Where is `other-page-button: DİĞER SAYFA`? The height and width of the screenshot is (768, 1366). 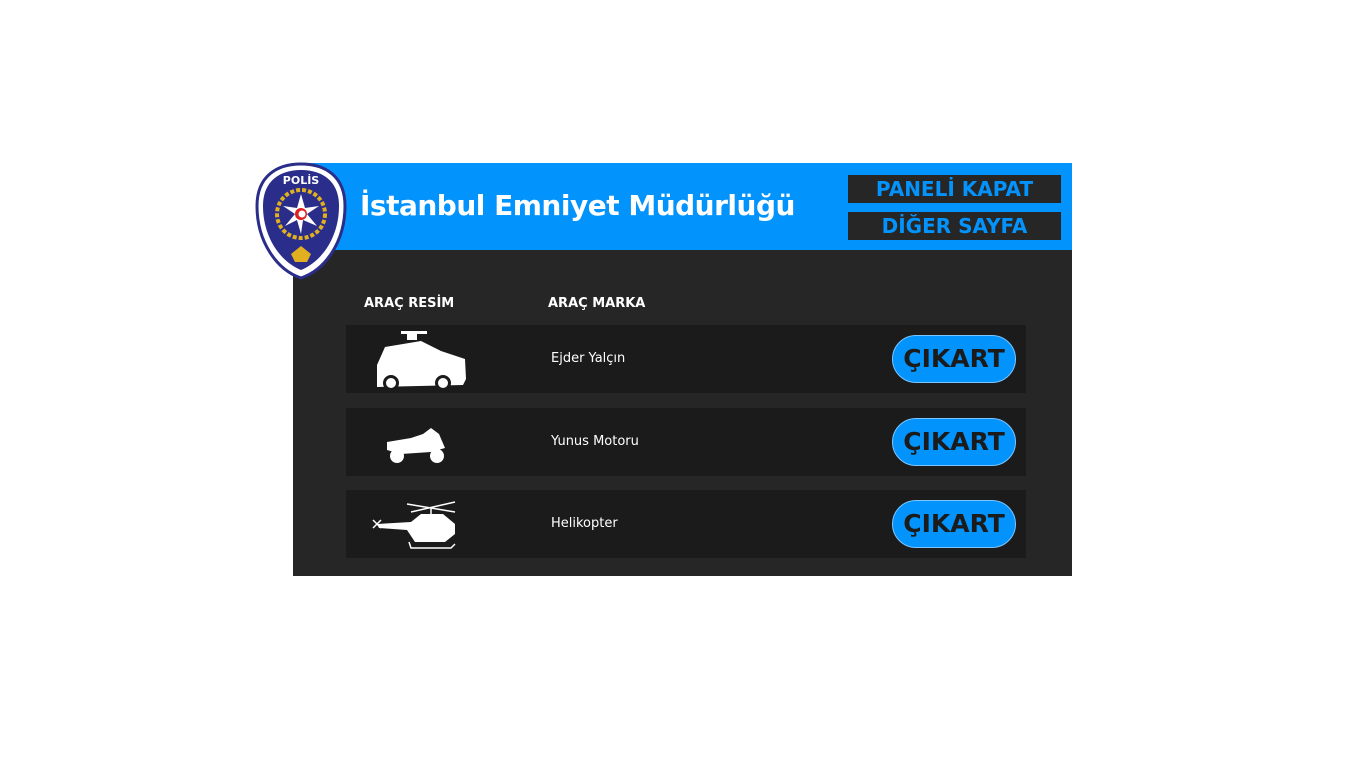
other-page-button: DİĞER SAYFA is located at coordinates (954, 226).